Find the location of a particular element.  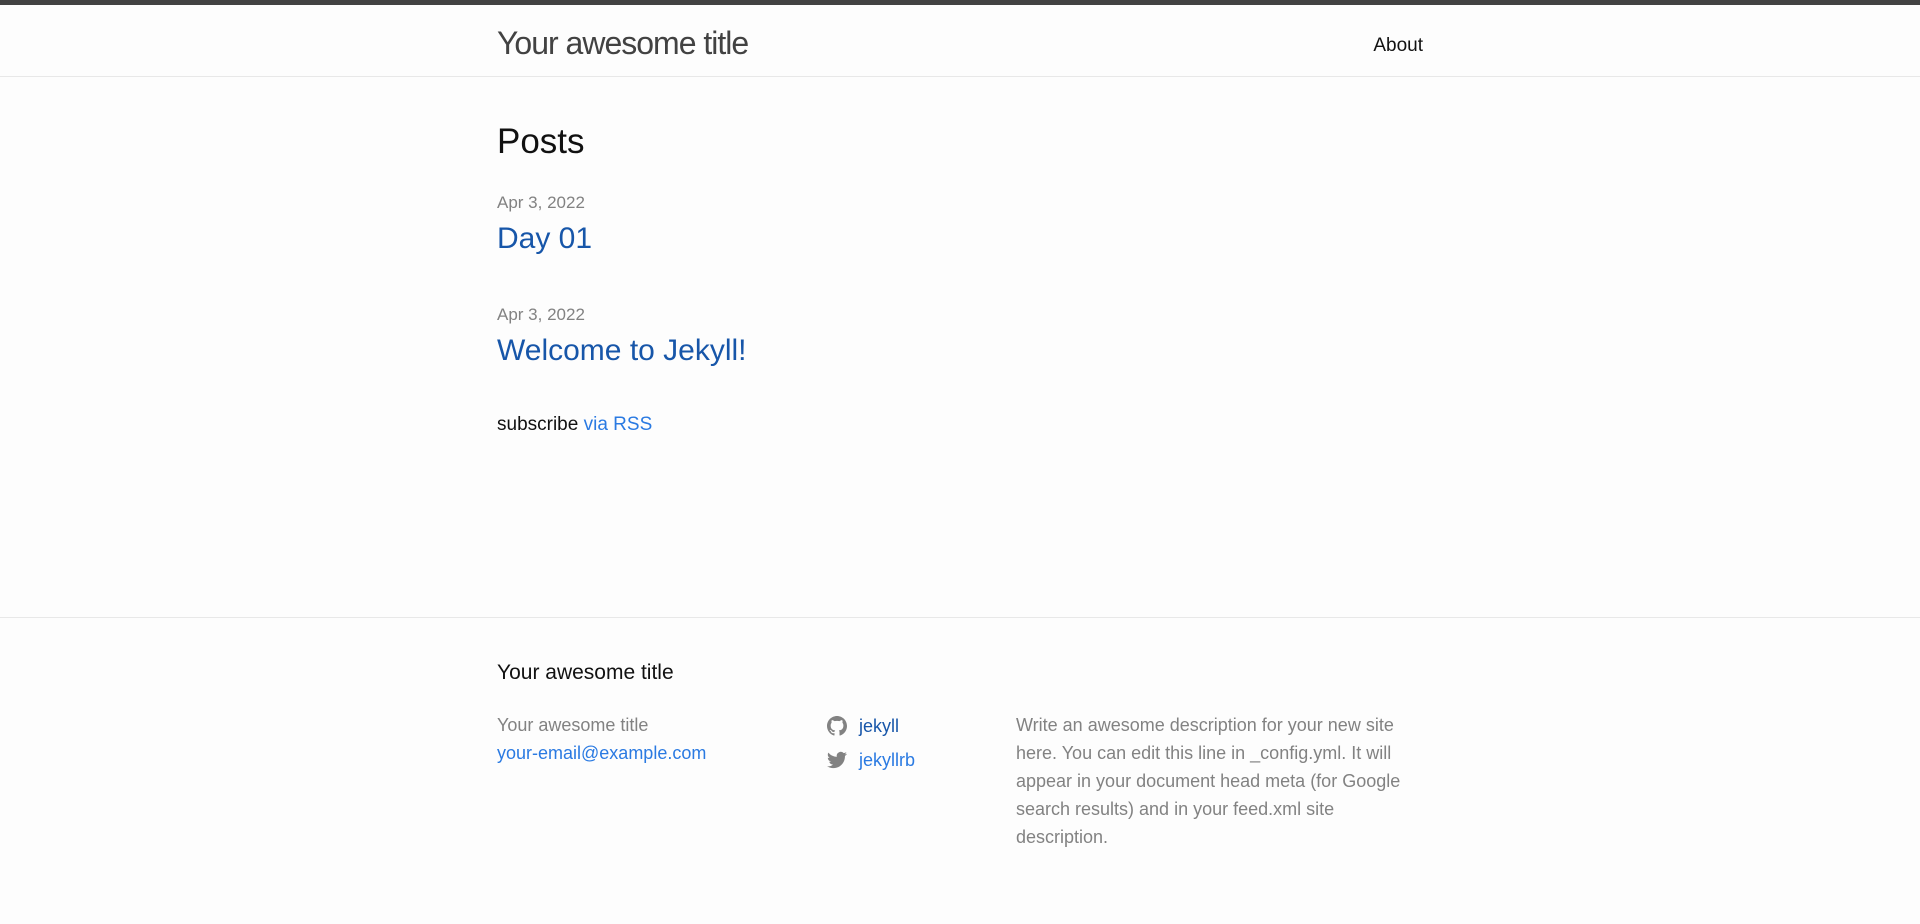

rss-subscribe: subscribe via RSS is located at coordinates (574, 425).